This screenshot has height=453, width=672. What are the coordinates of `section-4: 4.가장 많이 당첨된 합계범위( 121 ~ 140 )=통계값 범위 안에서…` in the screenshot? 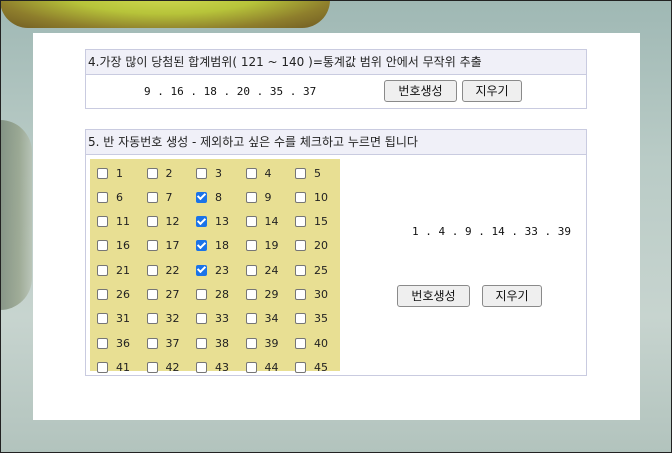 It's located at (336, 79).